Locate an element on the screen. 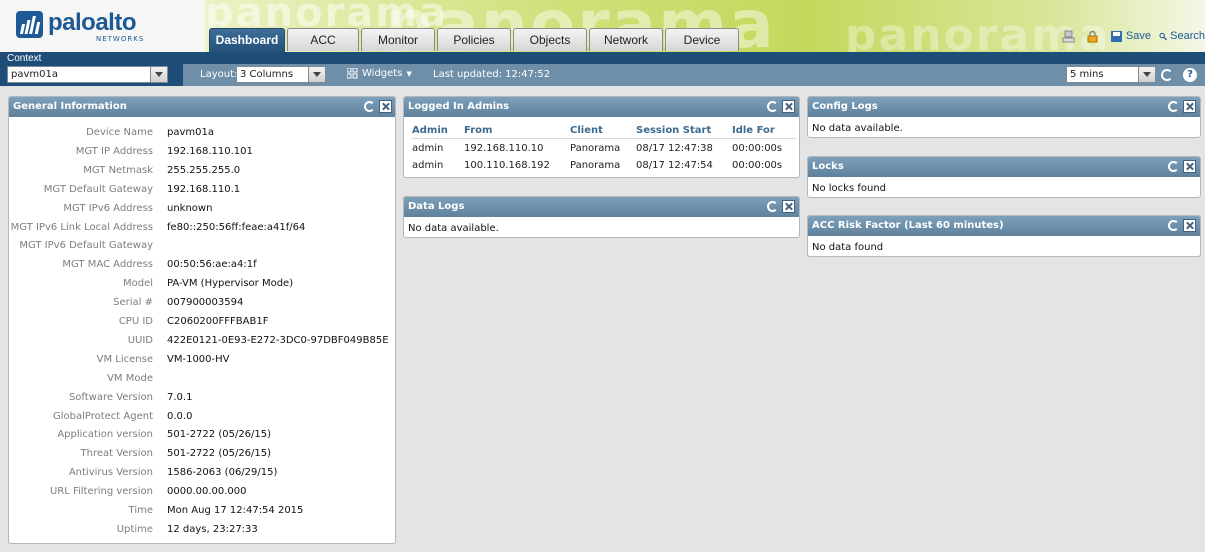 The width and height of the screenshot is (1205, 552). info-label: MGT IPv6 Address is located at coordinates (108, 208).